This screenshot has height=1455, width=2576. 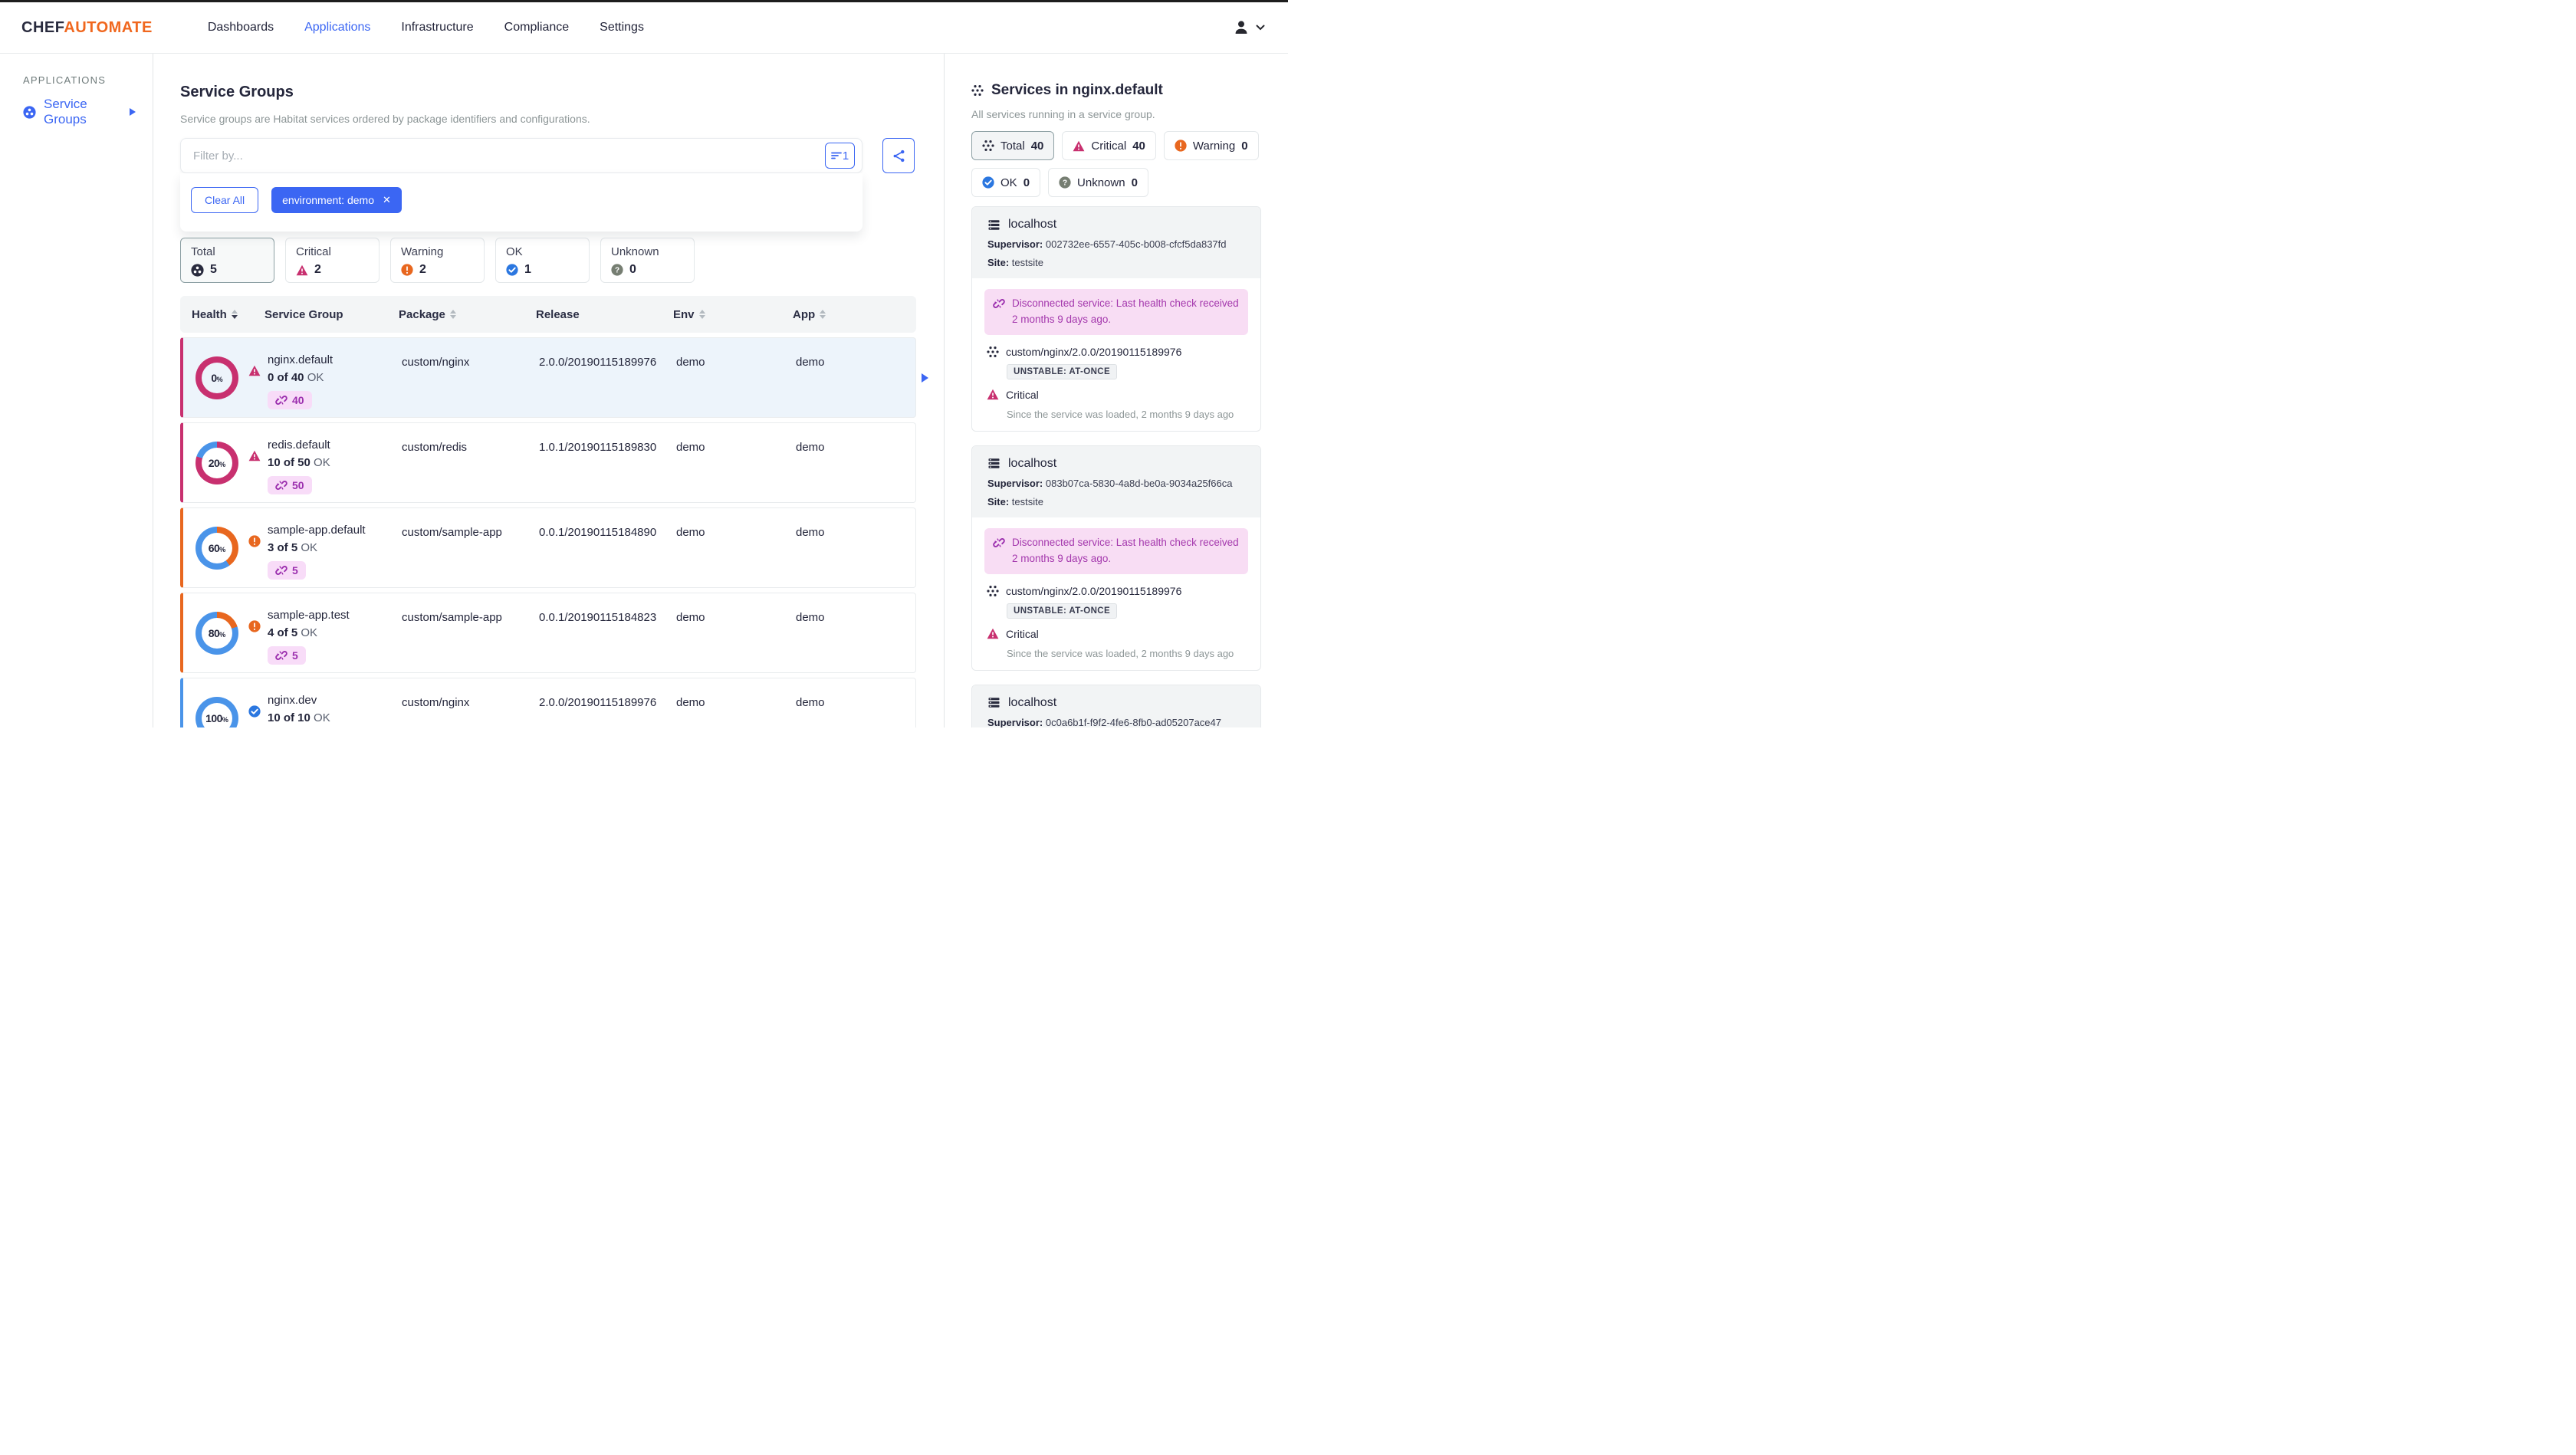 I want to click on filter-input, so click(x=503, y=156).